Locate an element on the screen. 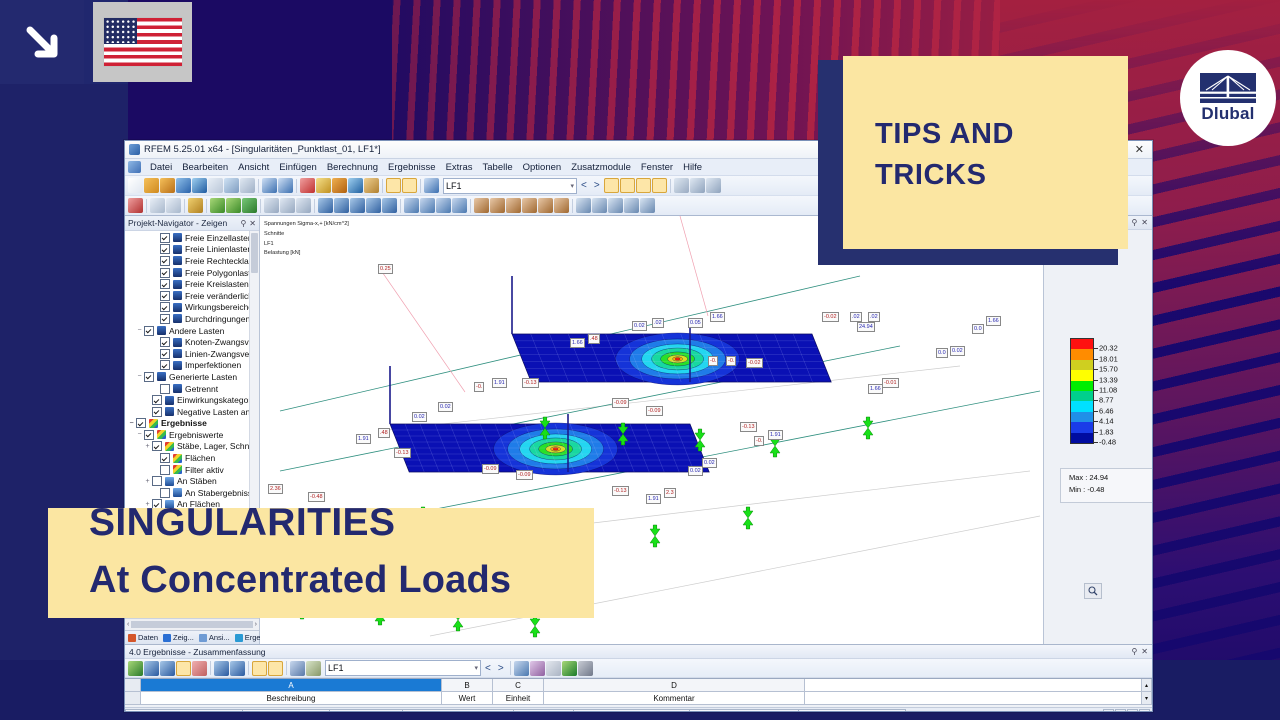  menu-item-ansicht: Ansicht is located at coordinates (253, 167).